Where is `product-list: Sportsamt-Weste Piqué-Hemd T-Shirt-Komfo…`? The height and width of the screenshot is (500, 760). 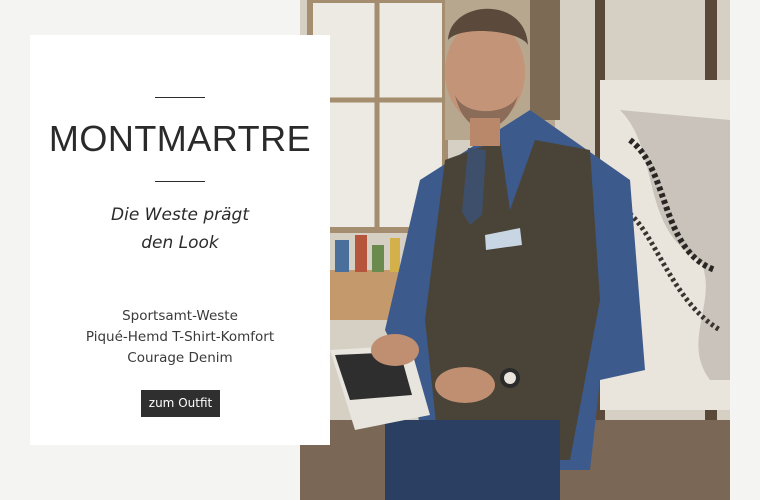 product-list: Sportsamt-Weste Piqué-Hemd T-Shirt-Komfo… is located at coordinates (180, 337).